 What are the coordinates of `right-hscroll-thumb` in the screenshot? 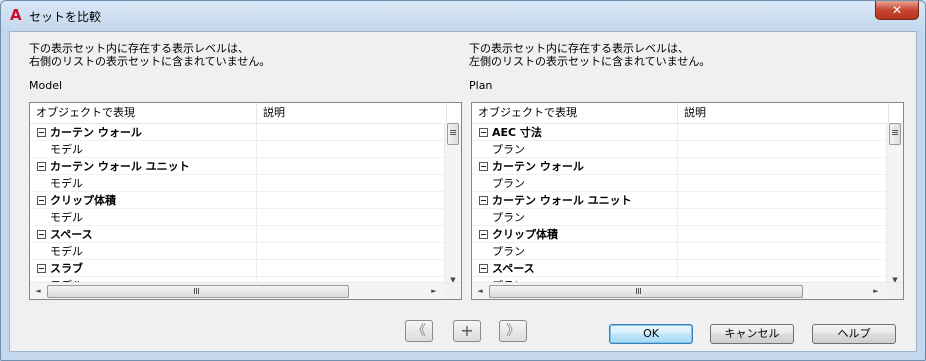 It's located at (646, 291).